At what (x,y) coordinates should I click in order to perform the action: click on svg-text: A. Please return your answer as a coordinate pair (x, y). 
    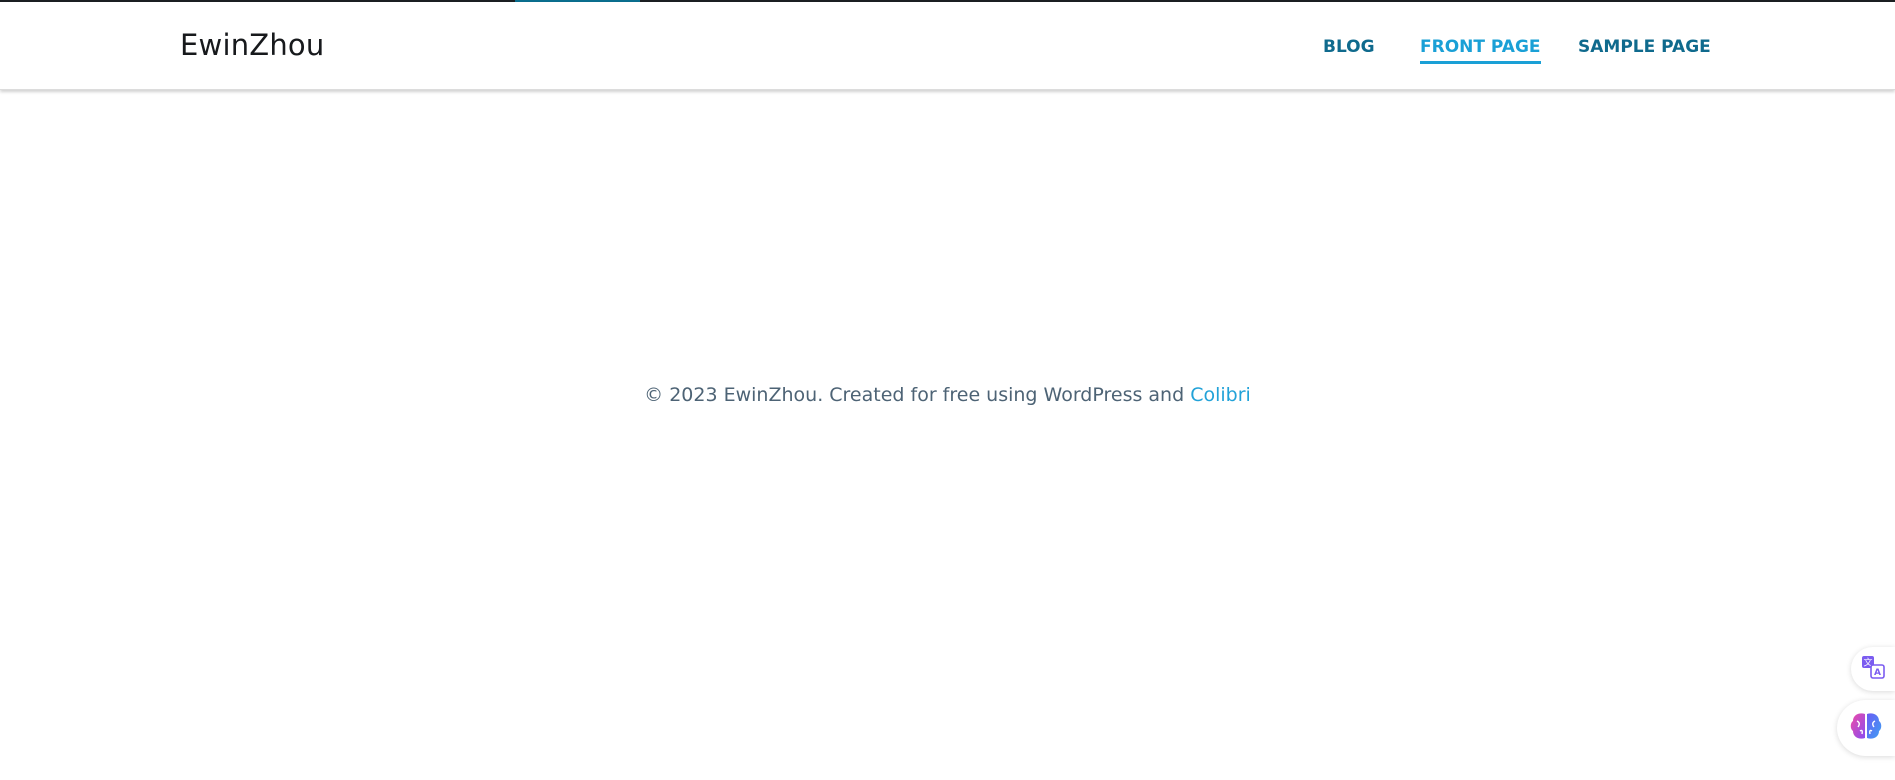
    Looking at the image, I should click on (1877, 673).